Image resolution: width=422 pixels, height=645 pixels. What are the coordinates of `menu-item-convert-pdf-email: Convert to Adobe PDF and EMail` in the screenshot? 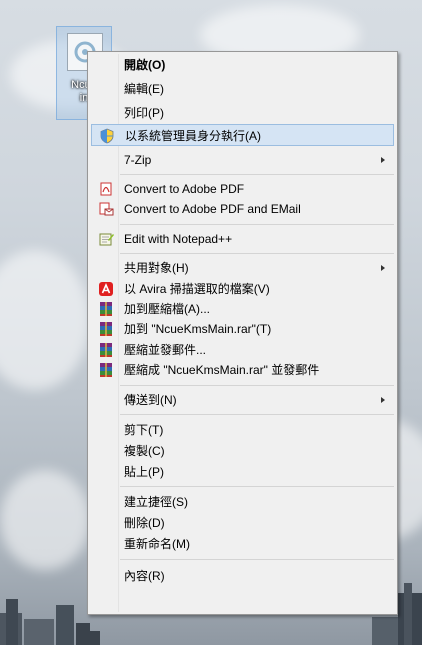 It's located at (242, 209).